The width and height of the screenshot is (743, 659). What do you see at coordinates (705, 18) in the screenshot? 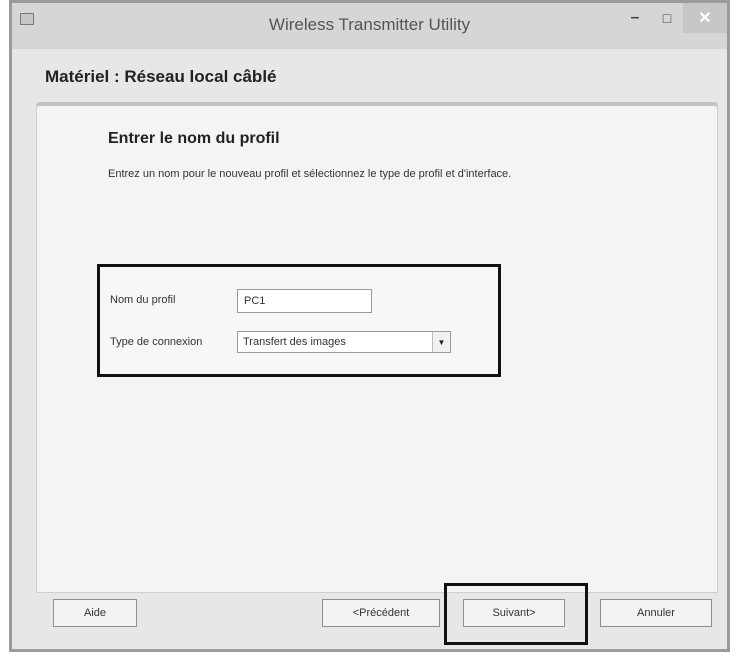
I see `close-button: ✕` at bounding box center [705, 18].